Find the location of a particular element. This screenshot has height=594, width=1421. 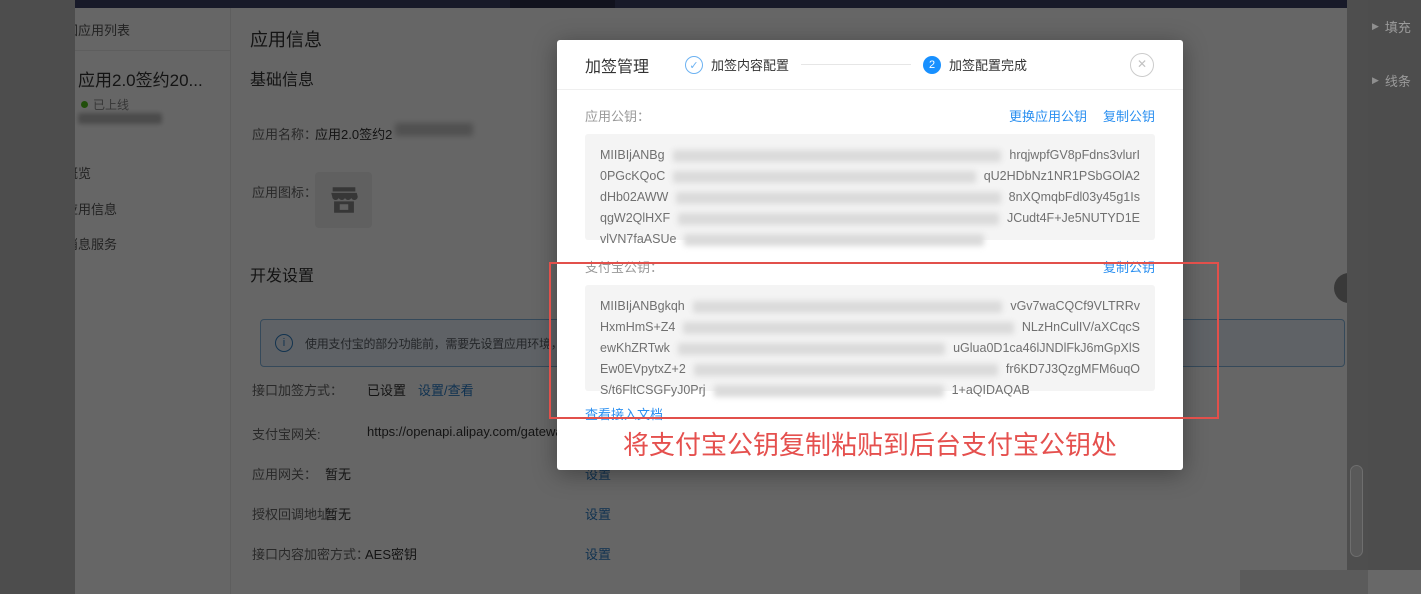

scrollbar-track is located at coordinates (1357, 297).